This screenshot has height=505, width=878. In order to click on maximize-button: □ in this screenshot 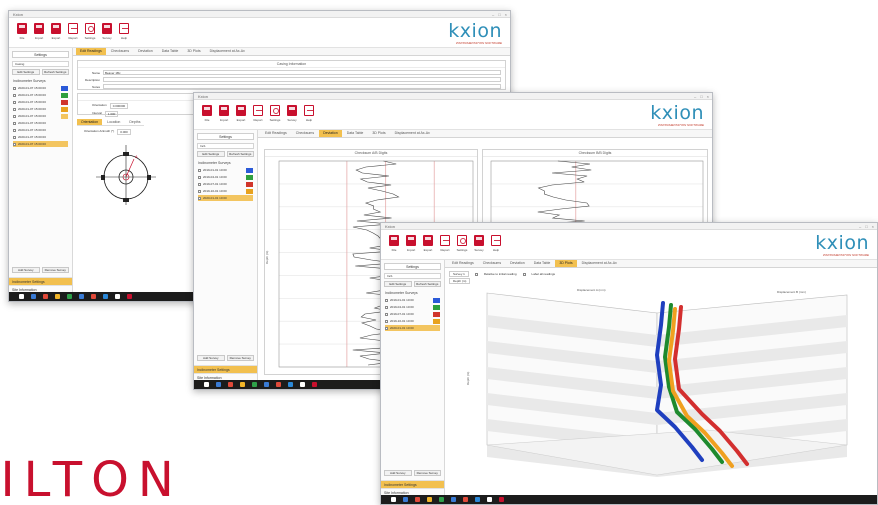, I will do `click(701, 96)`.